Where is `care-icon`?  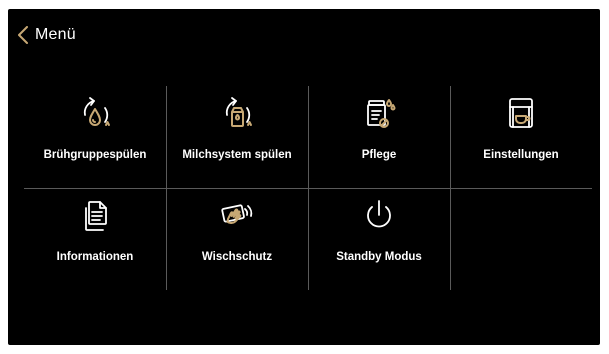 care-icon is located at coordinates (381, 113).